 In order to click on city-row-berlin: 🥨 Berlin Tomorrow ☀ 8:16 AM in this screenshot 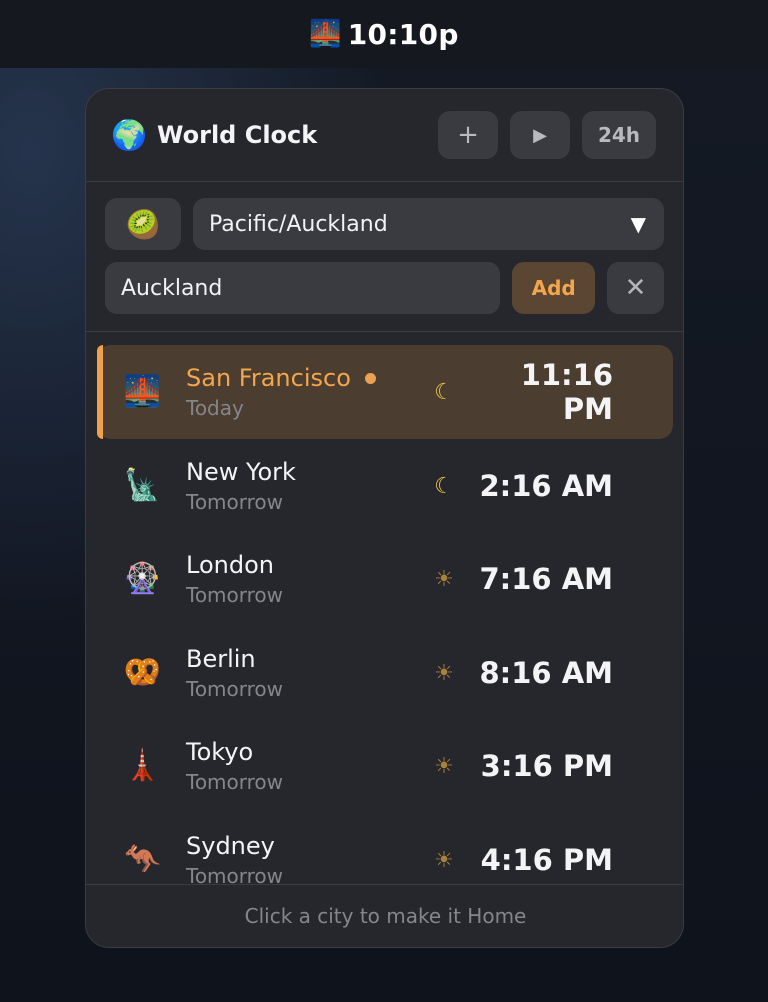, I will do `click(385, 673)`.